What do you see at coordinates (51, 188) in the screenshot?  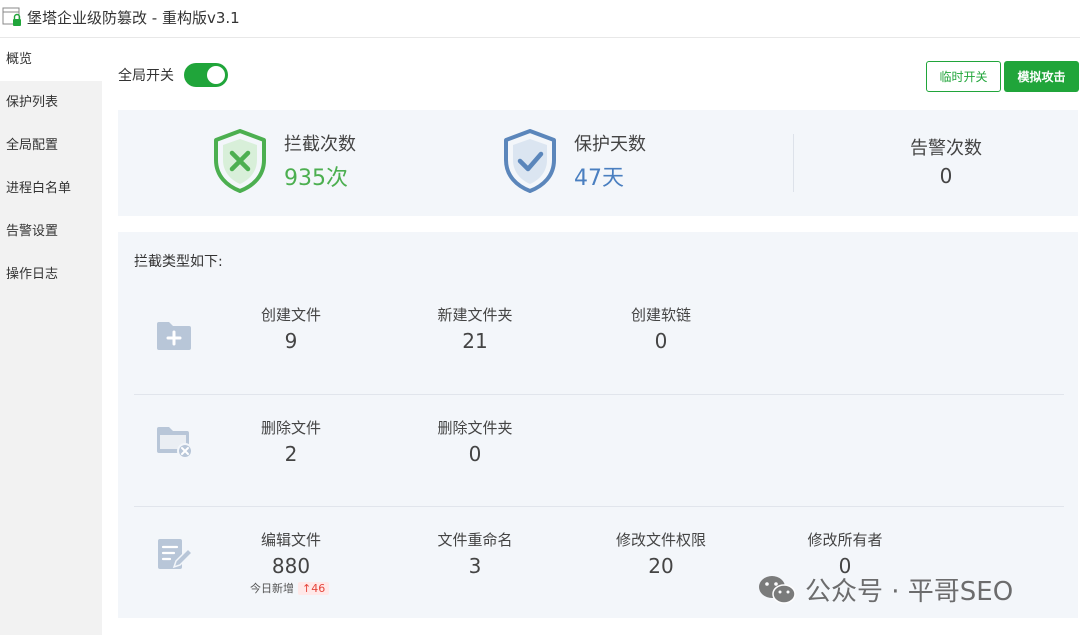 I see `sidebar-item-process-whitelist: 进程白名单` at bounding box center [51, 188].